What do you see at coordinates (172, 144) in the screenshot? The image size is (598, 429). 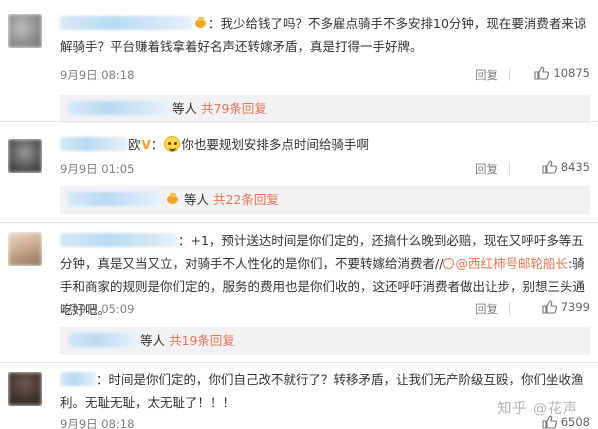 I see `smile-emoji-icon` at bounding box center [172, 144].